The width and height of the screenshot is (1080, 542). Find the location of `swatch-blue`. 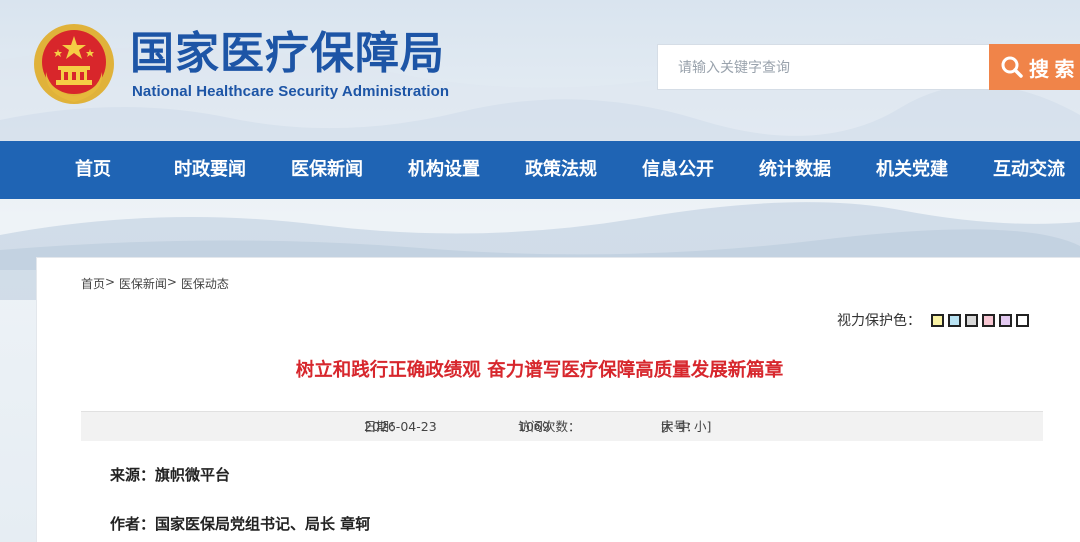

swatch-blue is located at coordinates (954, 320).